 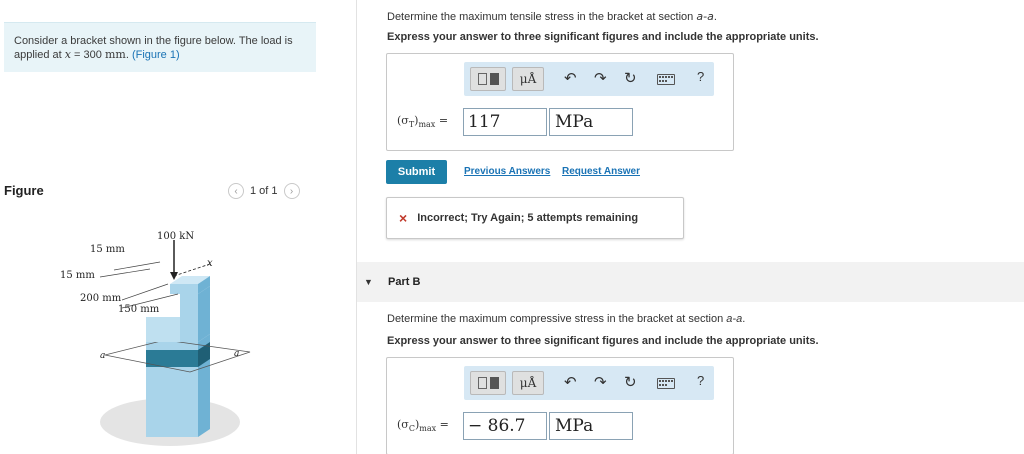 What do you see at coordinates (744, 319) in the screenshot?
I see `part-b-prompt-end: .` at bounding box center [744, 319].